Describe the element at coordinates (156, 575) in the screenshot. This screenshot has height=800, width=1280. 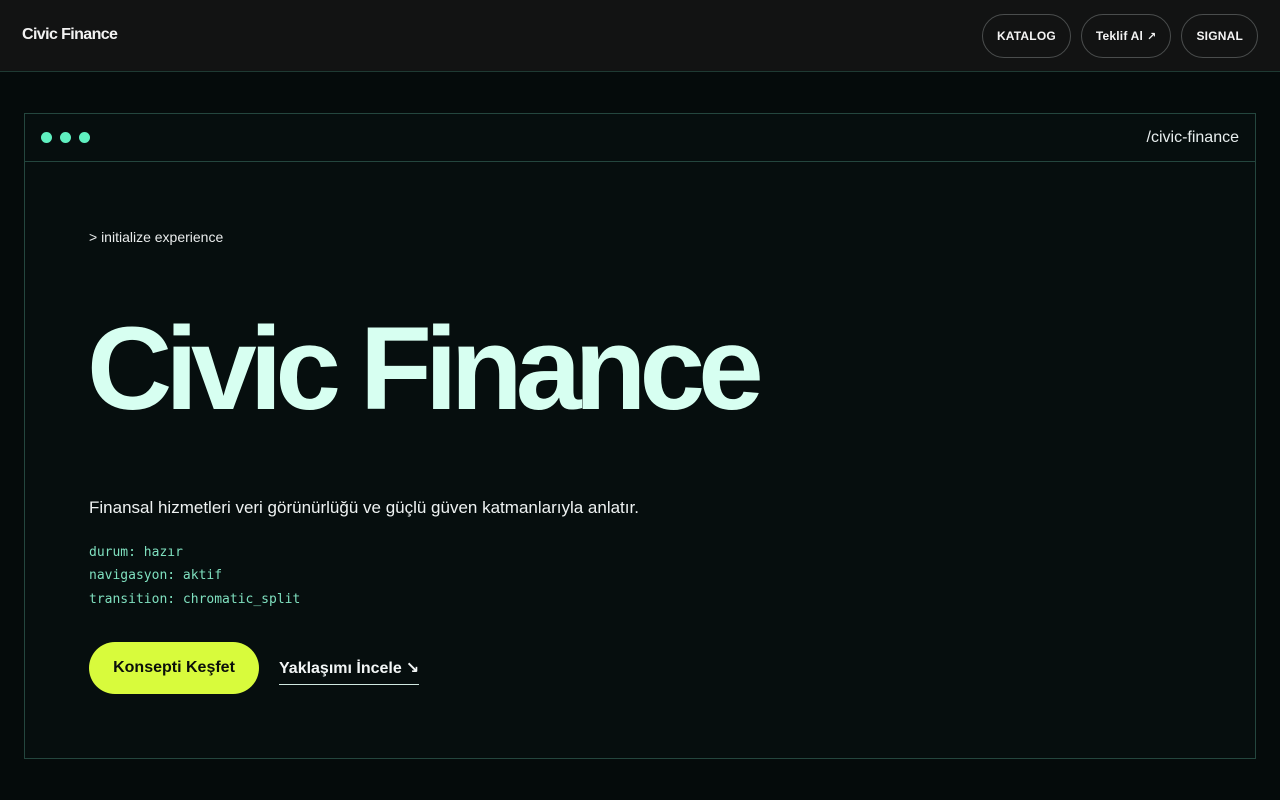
I see `status-line-navigasyon: navigasyon: aktif` at that location.